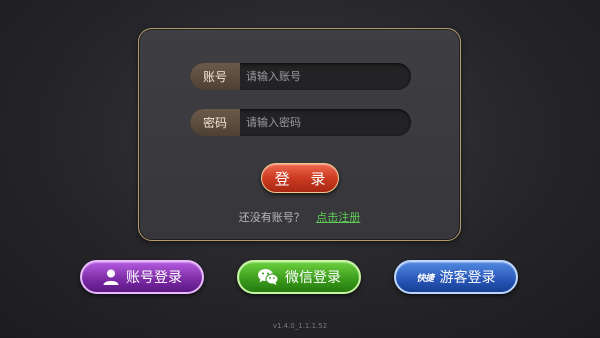  What do you see at coordinates (313, 278) in the screenshot?
I see `wechat-login-label: 微信登录` at bounding box center [313, 278].